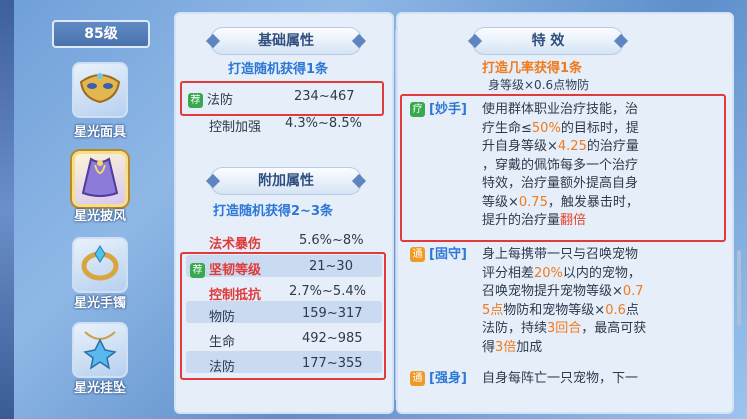 This screenshot has width=747, height=419. What do you see at coordinates (539, 85) in the screenshot?
I see `effect-text-partial: 身等级×0.6点物防` at bounding box center [539, 85].